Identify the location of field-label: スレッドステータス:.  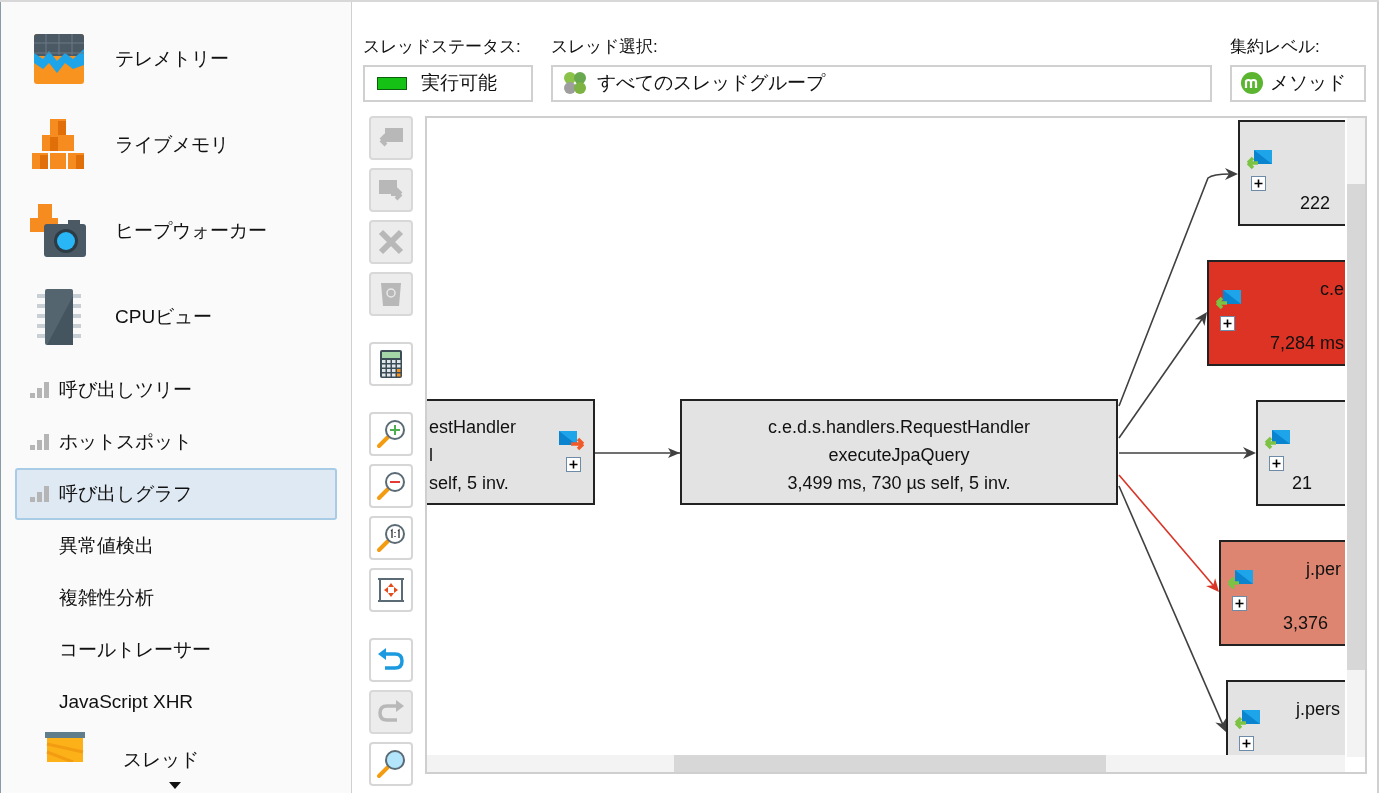
(442, 47).